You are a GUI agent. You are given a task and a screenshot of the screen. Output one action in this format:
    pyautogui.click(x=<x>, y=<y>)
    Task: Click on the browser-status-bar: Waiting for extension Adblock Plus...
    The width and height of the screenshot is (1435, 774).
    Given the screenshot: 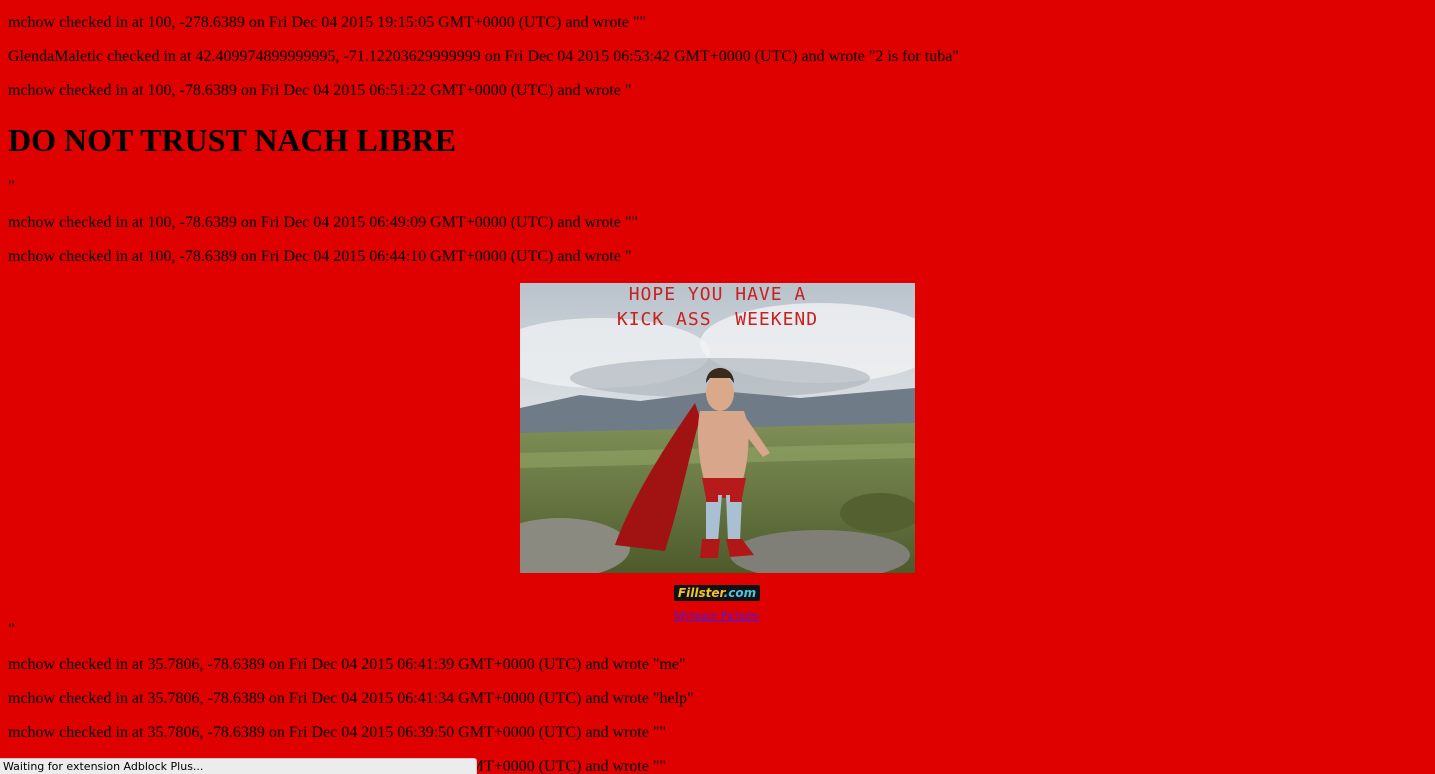 What is the action you would take?
    pyautogui.click(x=238, y=766)
    